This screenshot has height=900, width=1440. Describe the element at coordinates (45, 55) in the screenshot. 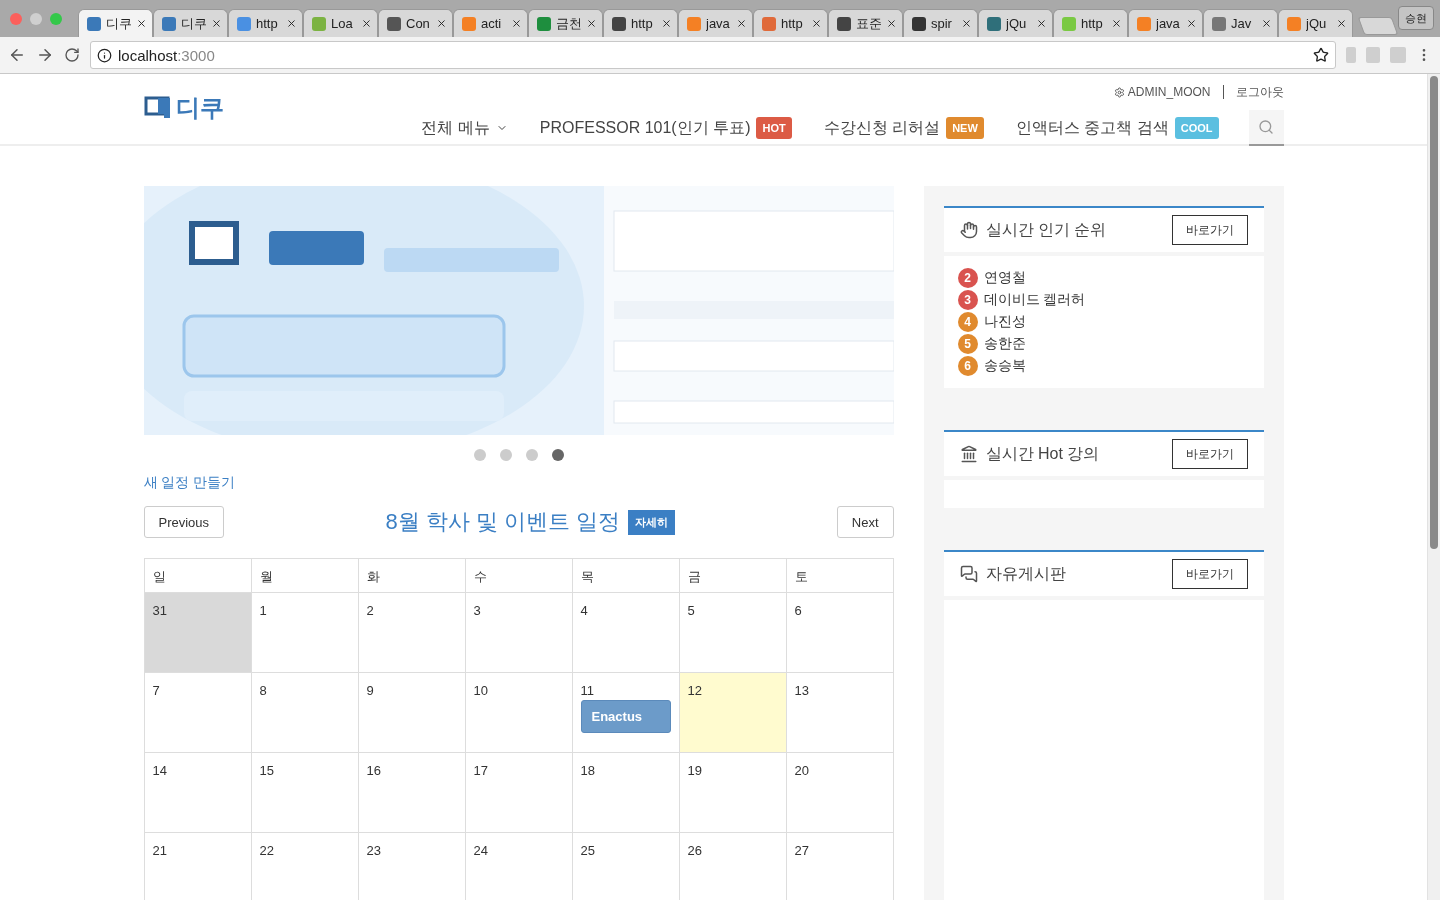

I see `forward-icon` at that location.